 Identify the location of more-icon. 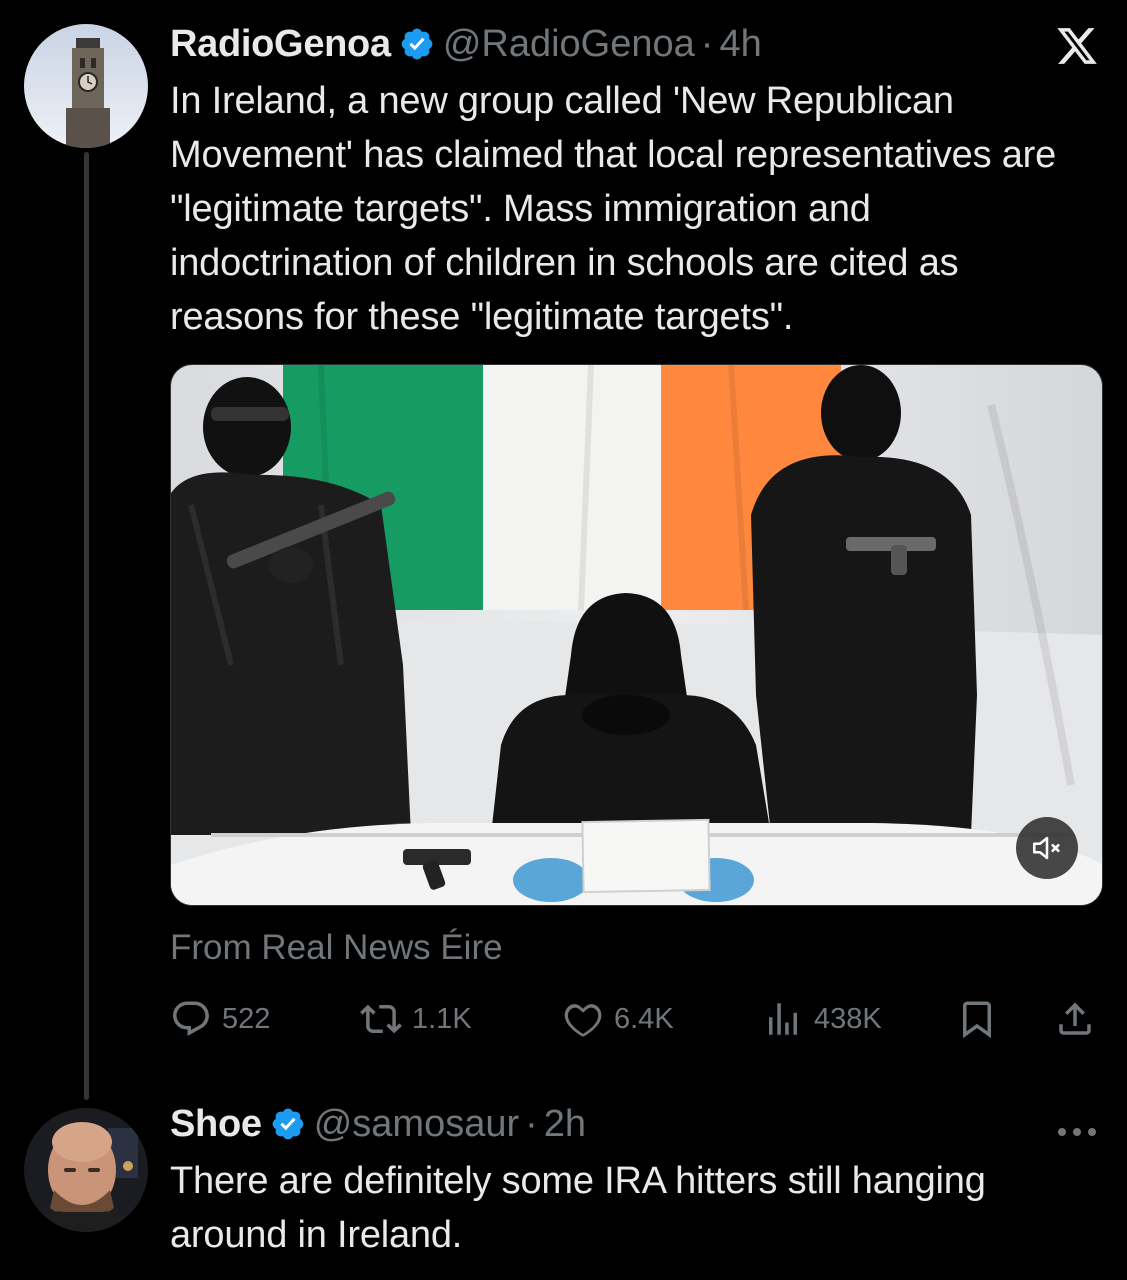
(1077, 1130).